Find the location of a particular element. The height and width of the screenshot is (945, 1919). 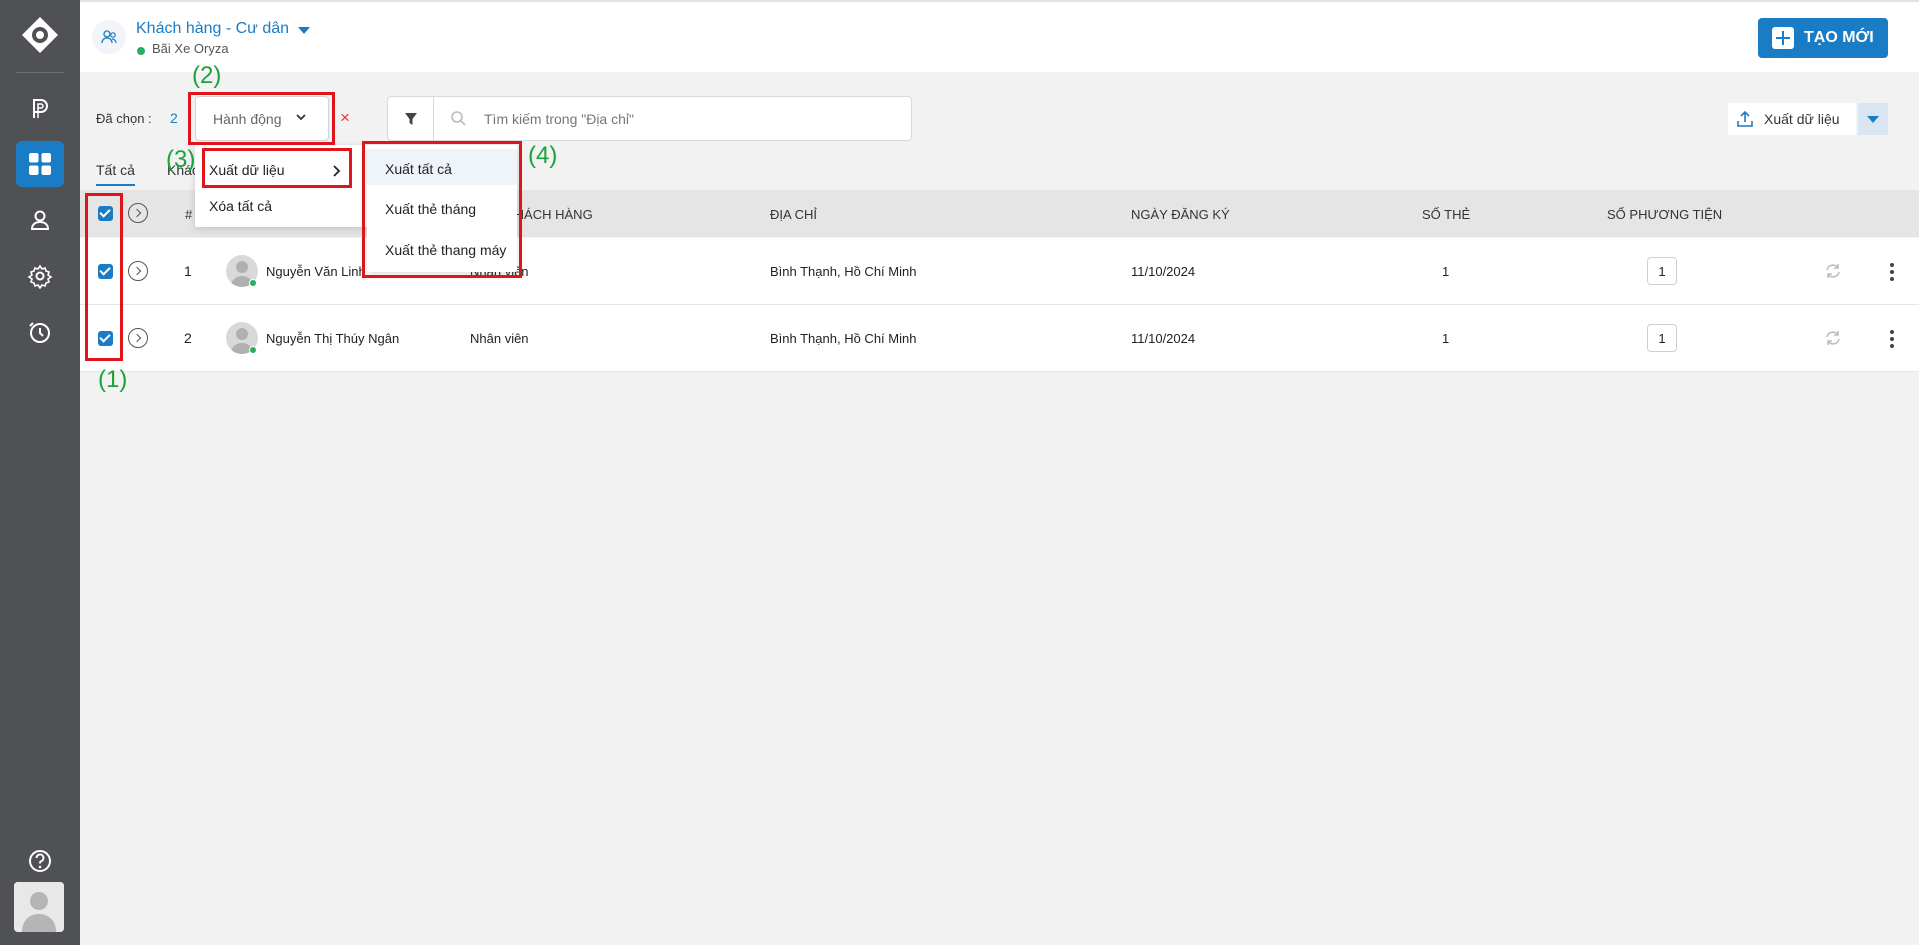

col-card-count: SỐ THẺ is located at coordinates (1446, 214).